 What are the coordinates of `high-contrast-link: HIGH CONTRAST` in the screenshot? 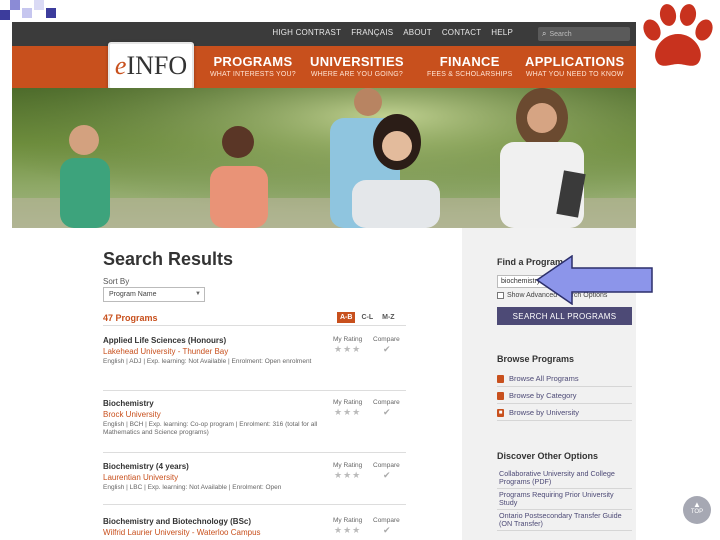 It's located at (306, 32).